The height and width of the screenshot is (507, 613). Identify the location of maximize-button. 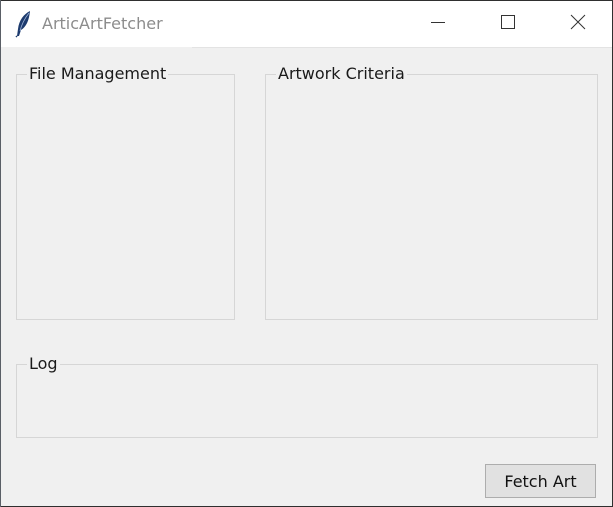
(508, 24).